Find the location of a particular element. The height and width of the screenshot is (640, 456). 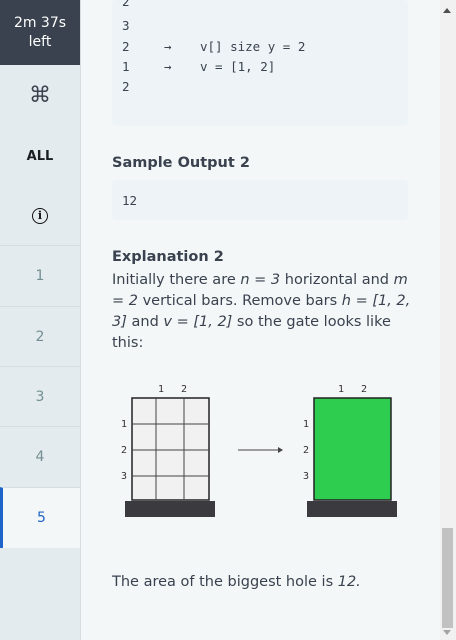

scroll-down-icon is located at coordinates (447, 632).